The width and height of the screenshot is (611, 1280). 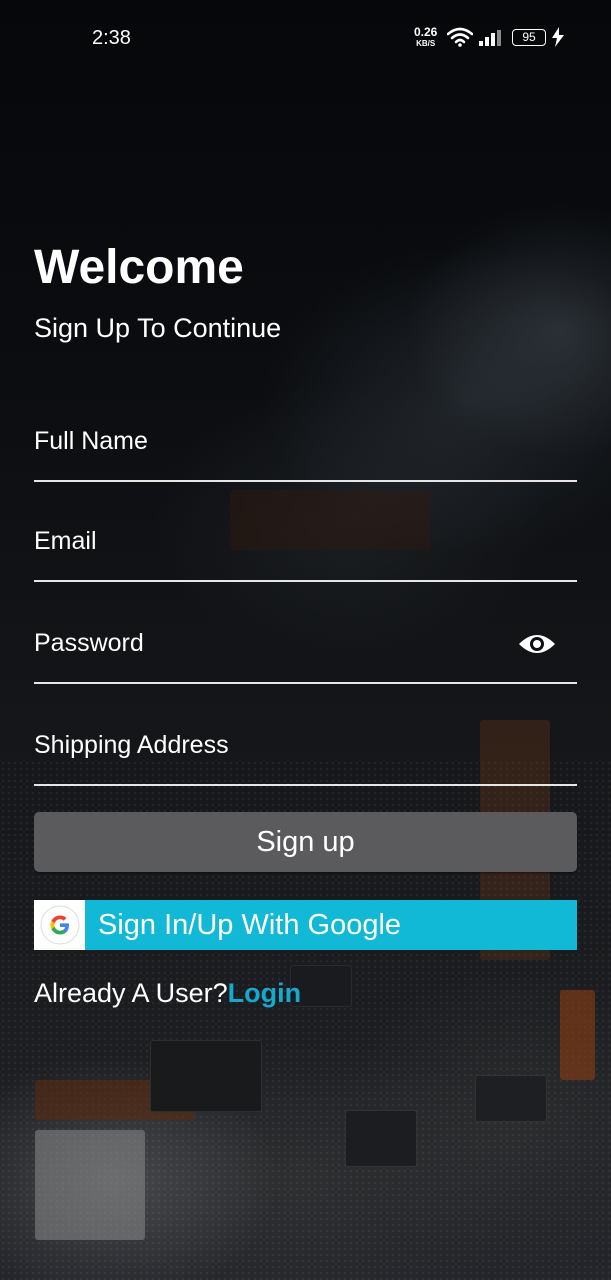 What do you see at coordinates (139, 267) in the screenshot?
I see `page-title: Welcome` at bounding box center [139, 267].